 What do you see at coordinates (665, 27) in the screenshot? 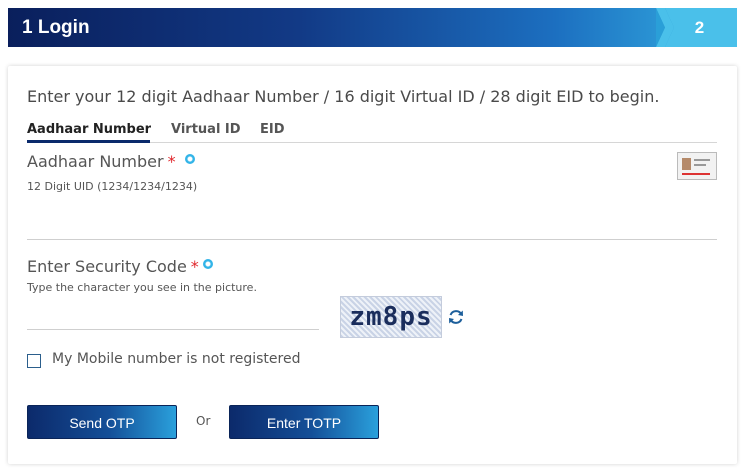
I see `step-arrow-separator` at bounding box center [665, 27].